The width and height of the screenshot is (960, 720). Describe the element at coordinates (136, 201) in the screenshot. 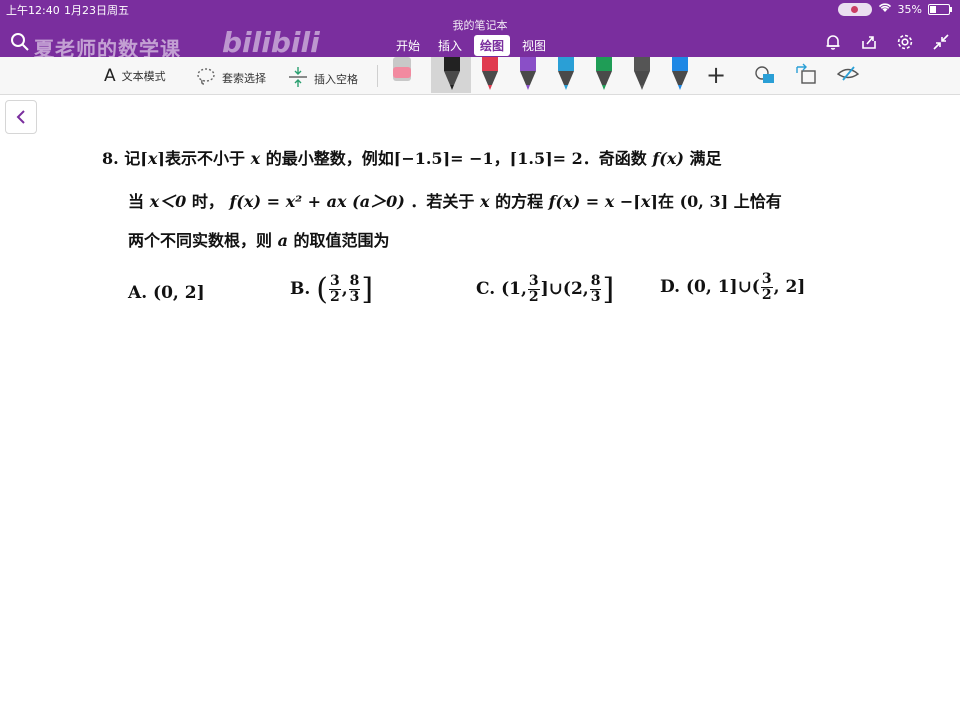

I see `text: 当` at that location.